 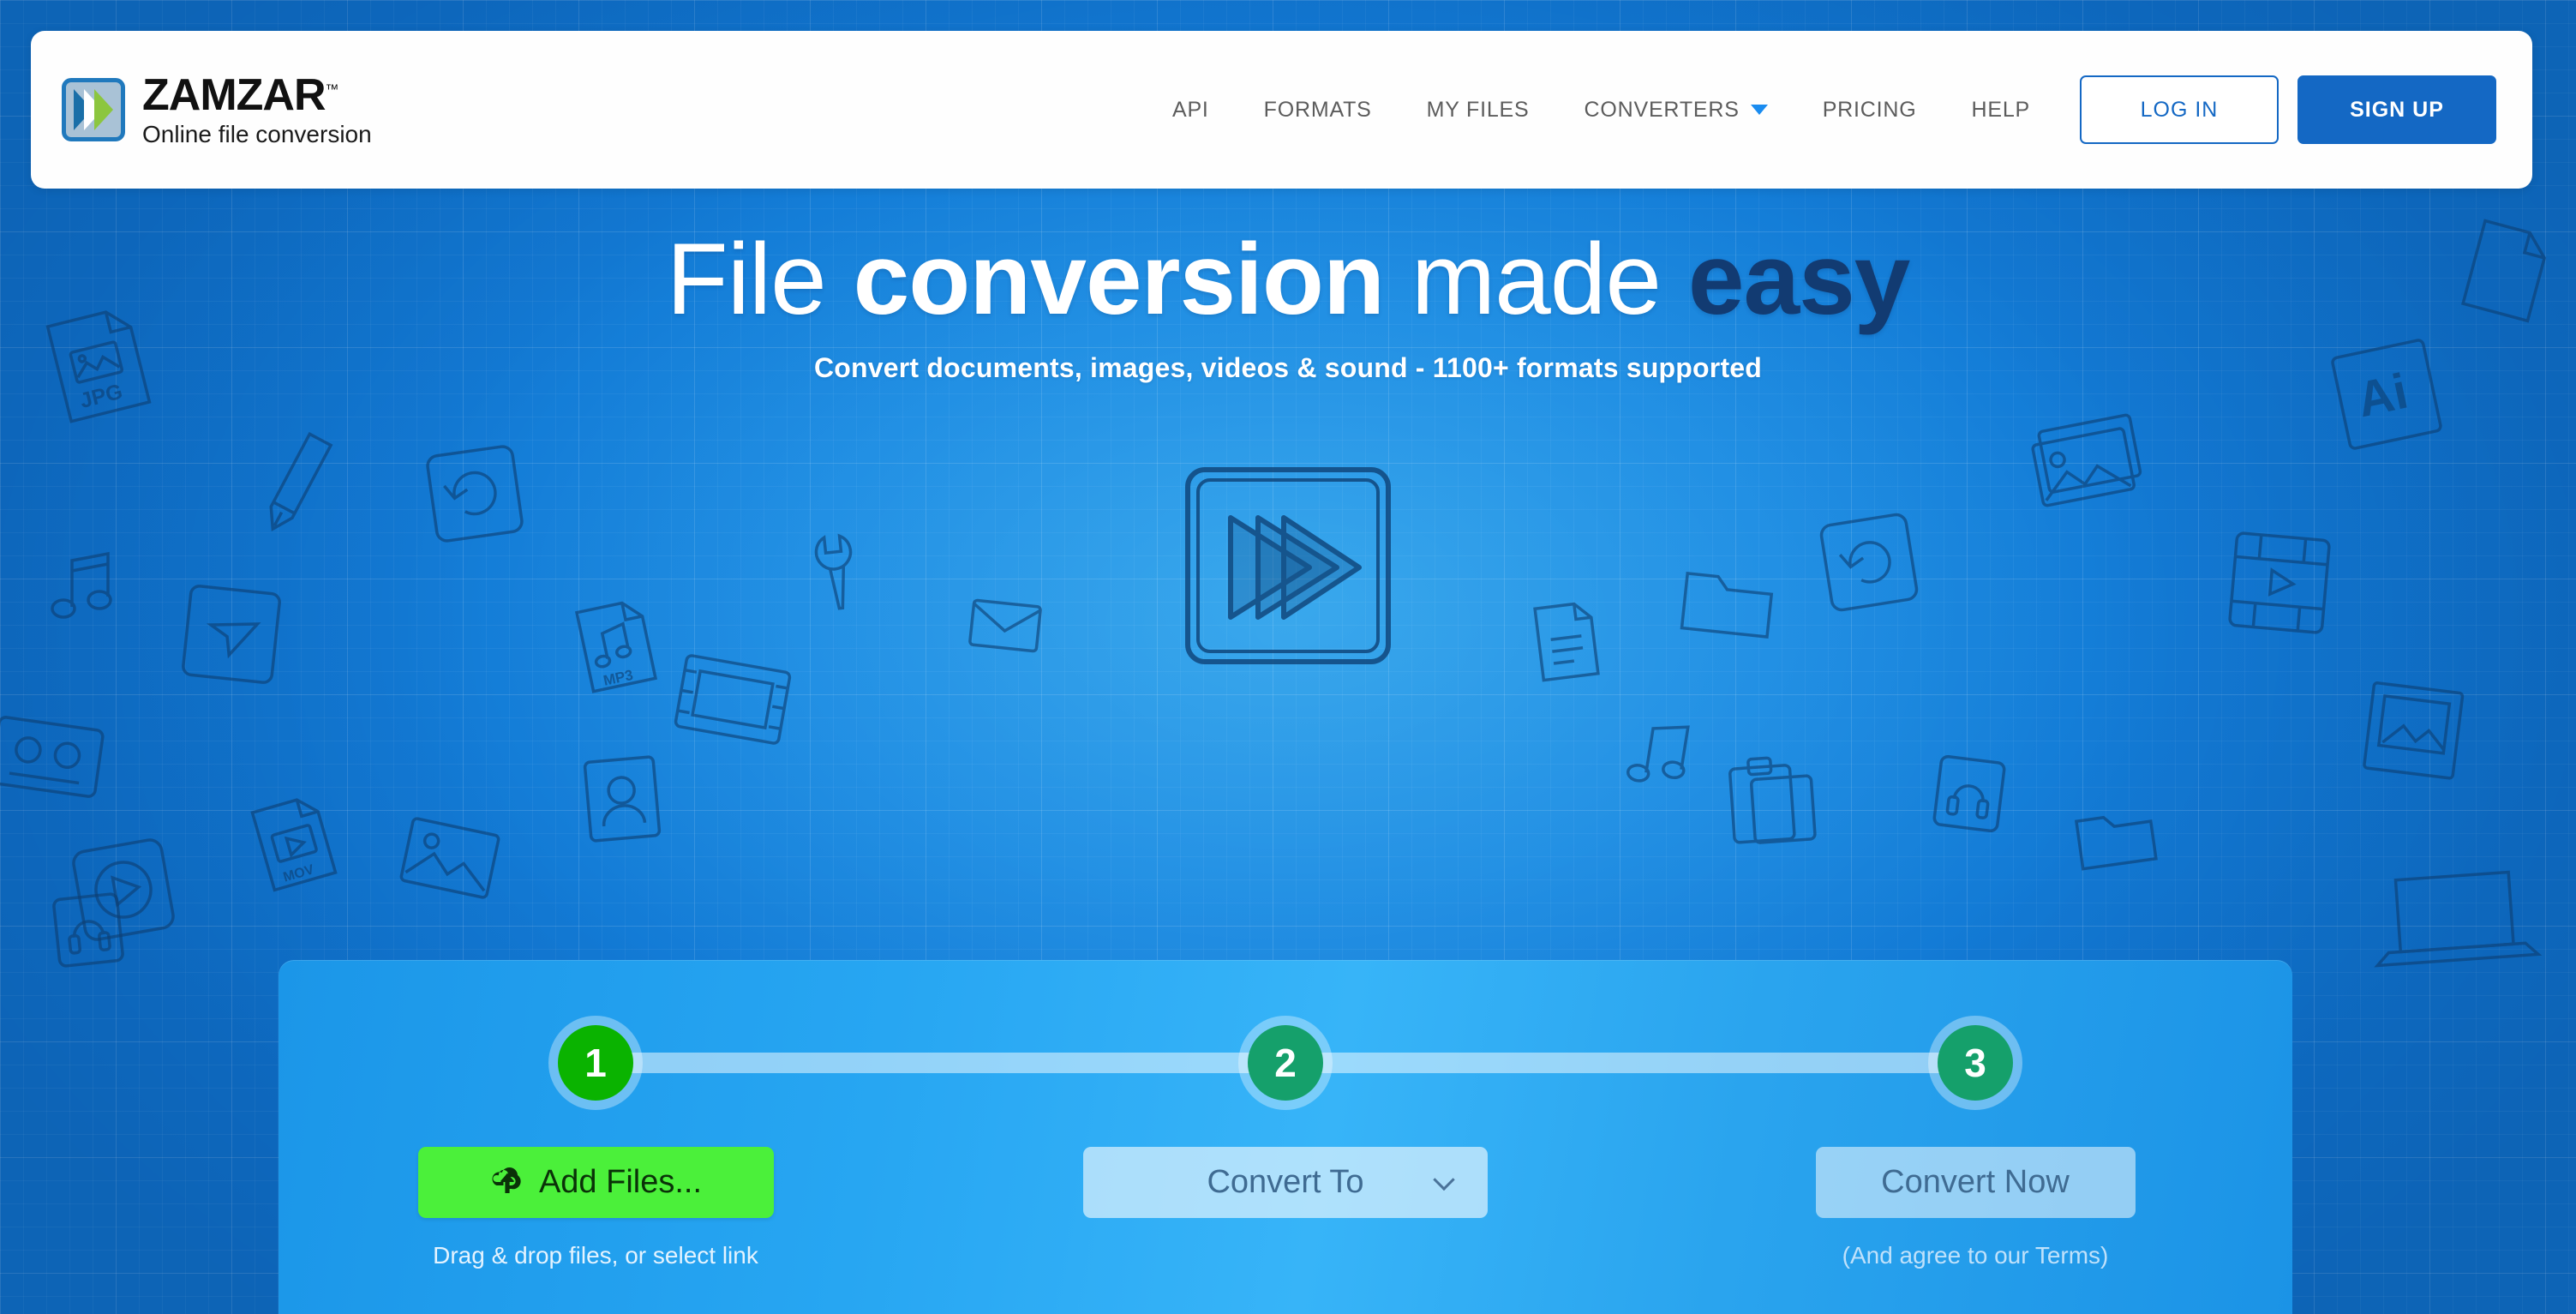 What do you see at coordinates (2179, 109) in the screenshot?
I see `login-button: LOG IN` at bounding box center [2179, 109].